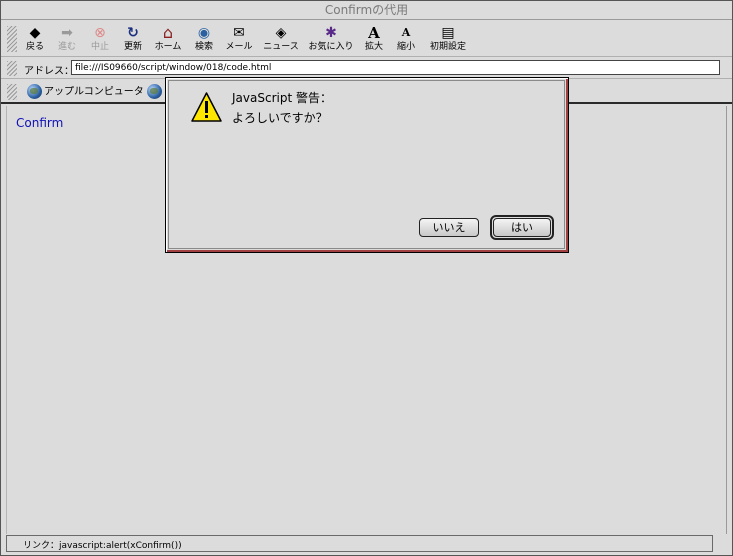  I want to click on confirm-link: Confirm, so click(39, 123).